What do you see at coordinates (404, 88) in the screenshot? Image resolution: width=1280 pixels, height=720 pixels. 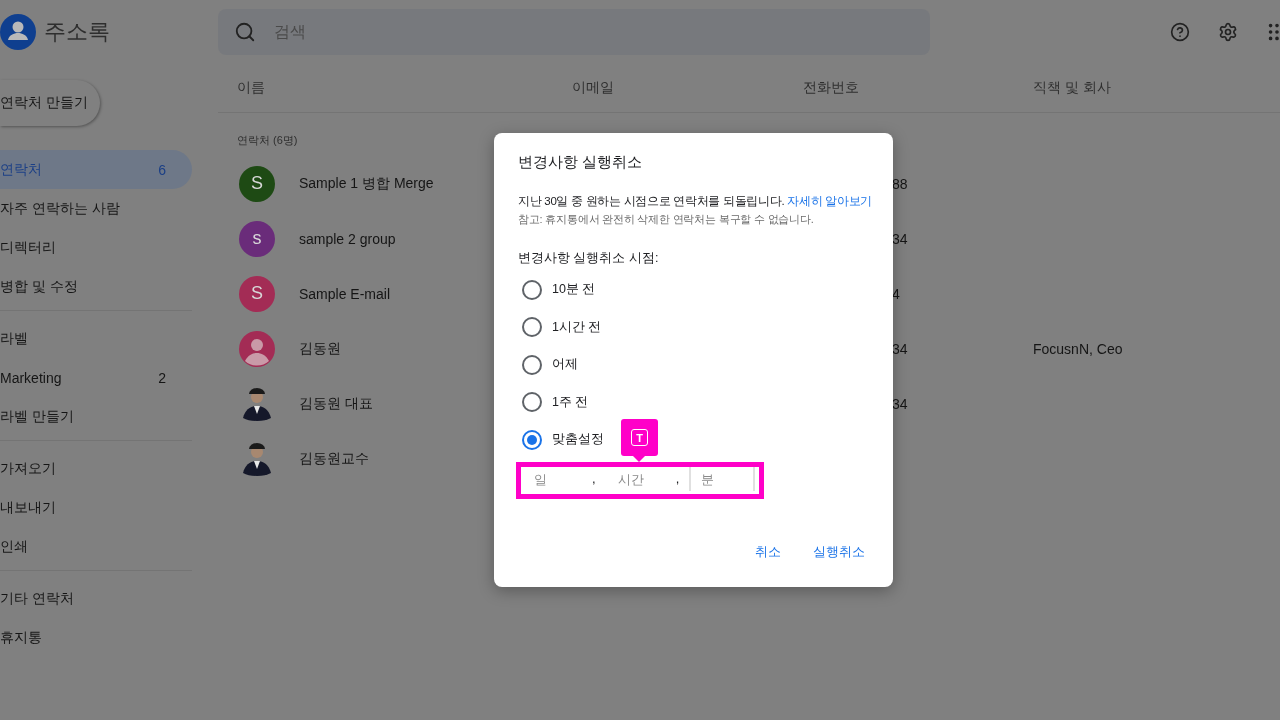 I see `column-header: 이름` at bounding box center [404, 88].